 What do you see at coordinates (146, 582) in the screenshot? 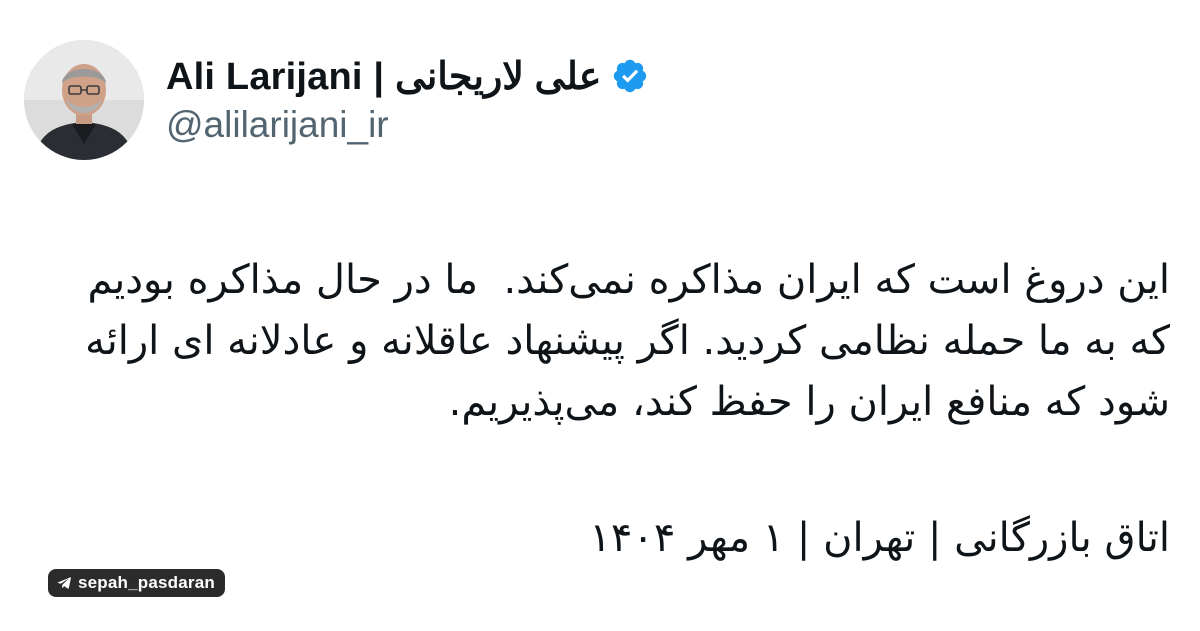
I see `watermark-label: sepah_pasdaran` at bounding box center [146, 582].